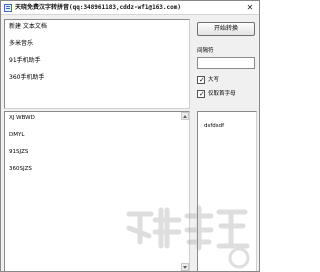 The height and width of the screenshot is (272, 320). Describe the element at coordinates (214, 126) in the screenshot. I see `right-line: dsfdsdf` at that location.